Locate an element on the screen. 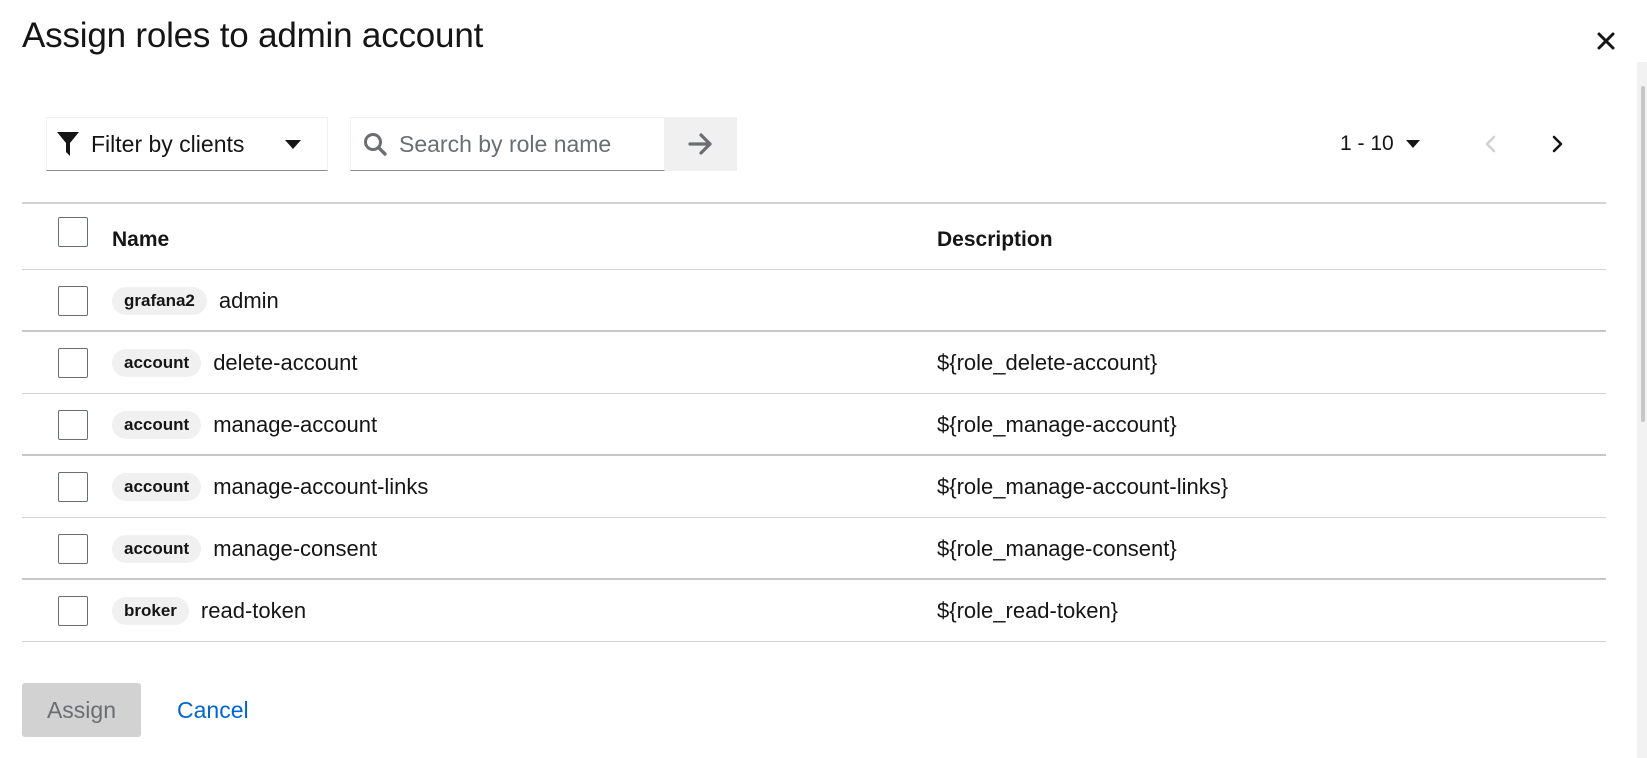 This screenshot has height=758, width=1647. role-name-cell: account delete-account is located at coordinates (235, 363).